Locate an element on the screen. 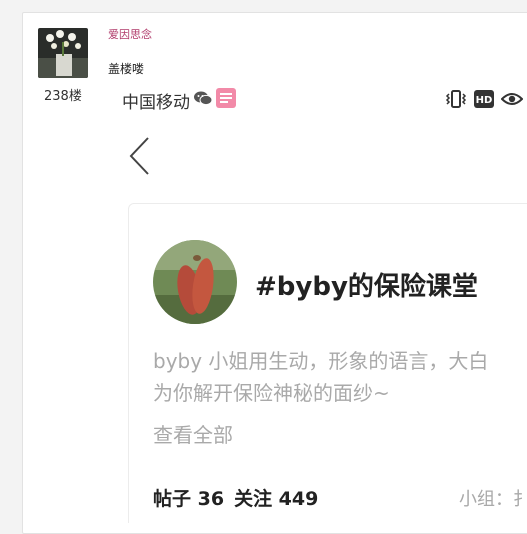 The height and width of the screenshot is (534, 527). description-line-2: 为你解开保险神秘的面纱~ is located at coordinates (271, 393).